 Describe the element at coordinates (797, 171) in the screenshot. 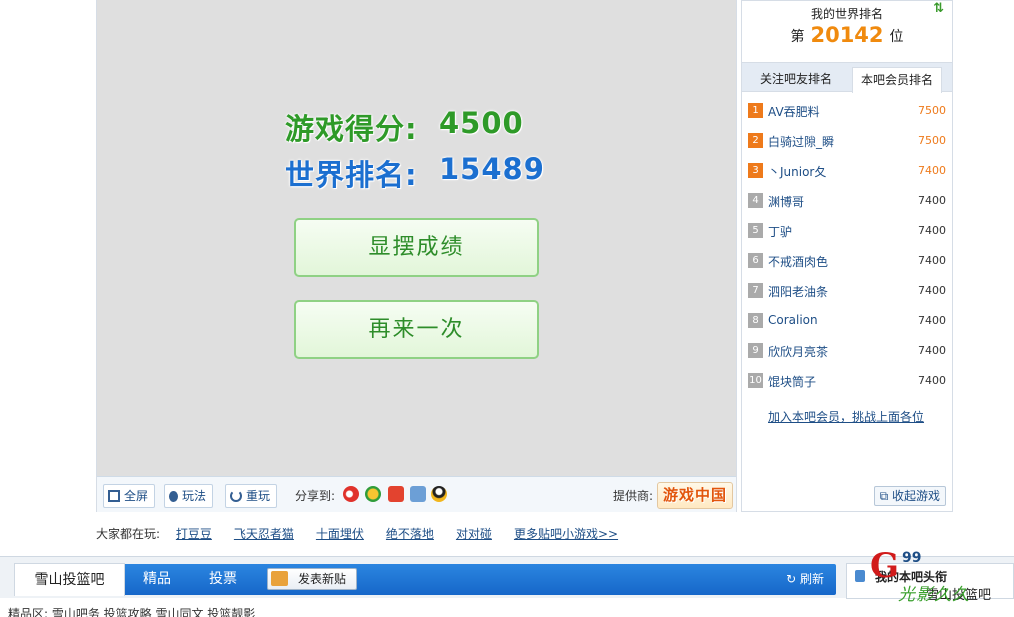

I see `rank-player-name: 丶Junior夂` at that location.